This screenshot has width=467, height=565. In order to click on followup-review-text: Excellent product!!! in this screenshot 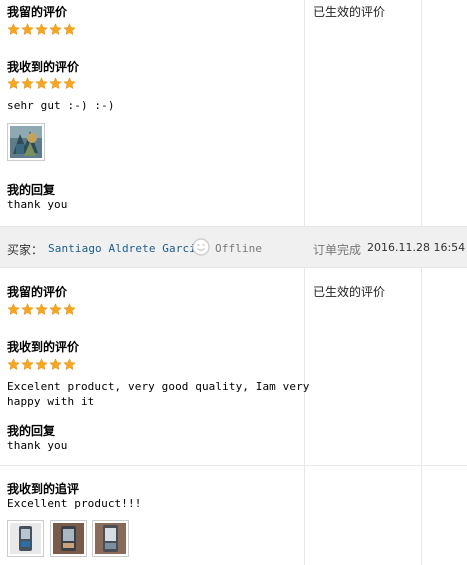, I will do `click(74, 503)`.